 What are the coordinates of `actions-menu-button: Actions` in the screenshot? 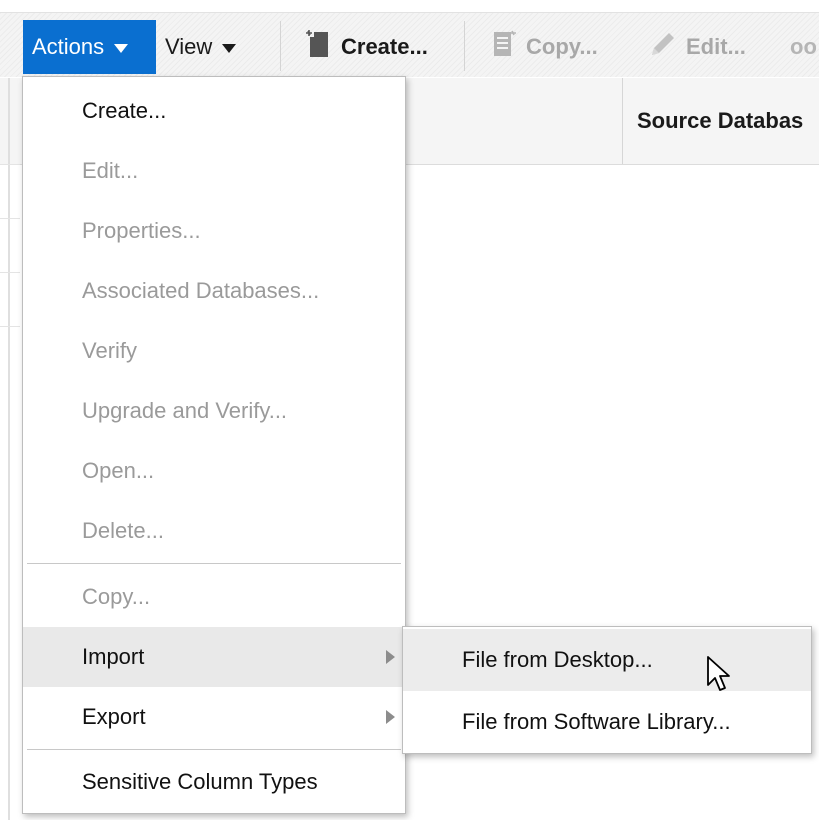 It's located at (89, 47).